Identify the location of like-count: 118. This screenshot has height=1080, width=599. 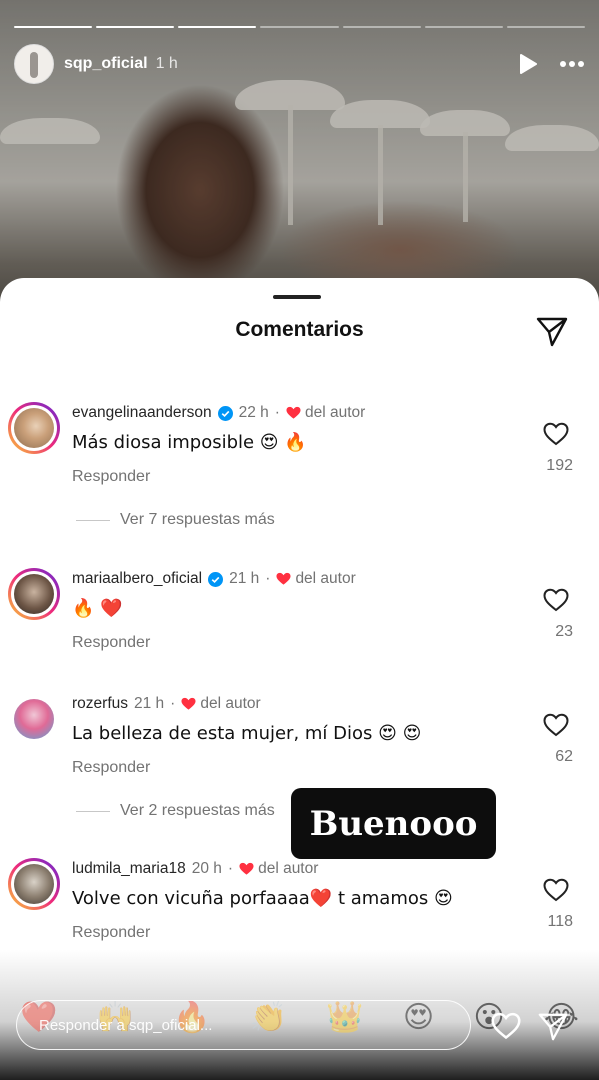
(560, 921).